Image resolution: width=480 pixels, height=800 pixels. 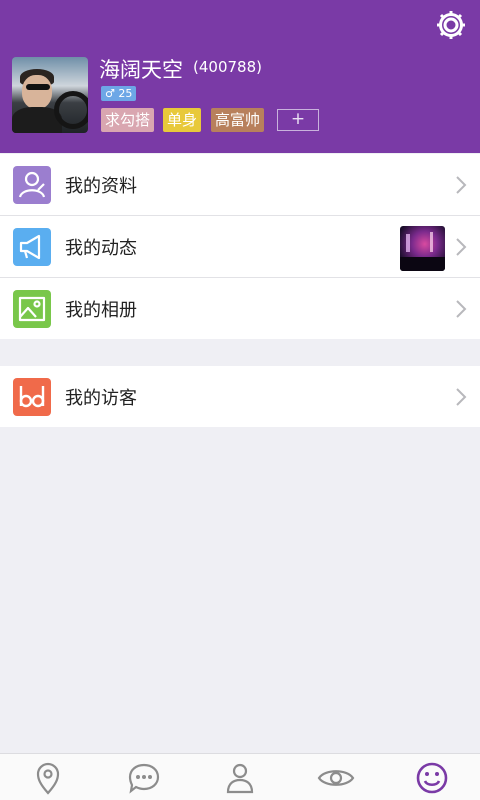 What do you see at coordinates (37, 92) in the screenshot?
I see `avatar-face` at bounding box center [37, 92].